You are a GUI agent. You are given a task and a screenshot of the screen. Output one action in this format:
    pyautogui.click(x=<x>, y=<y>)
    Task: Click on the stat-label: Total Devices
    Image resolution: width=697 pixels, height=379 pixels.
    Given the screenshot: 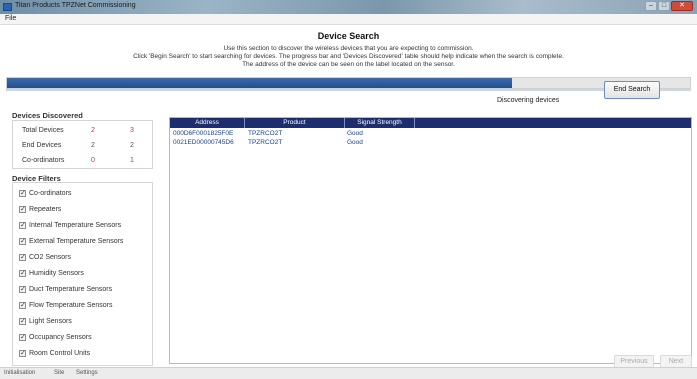 What is the action you would take?
    pyautogui.click(x=43, y=130)
    